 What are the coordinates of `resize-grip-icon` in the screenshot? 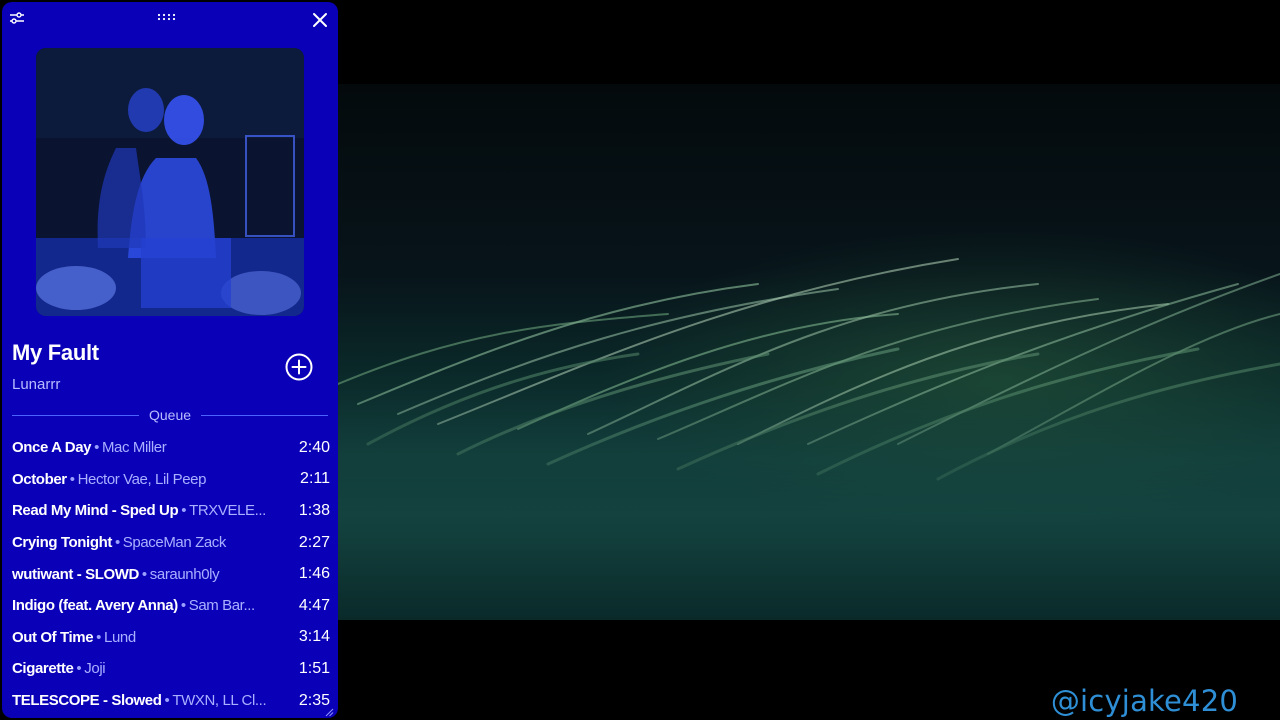 It's located at (329, 710).